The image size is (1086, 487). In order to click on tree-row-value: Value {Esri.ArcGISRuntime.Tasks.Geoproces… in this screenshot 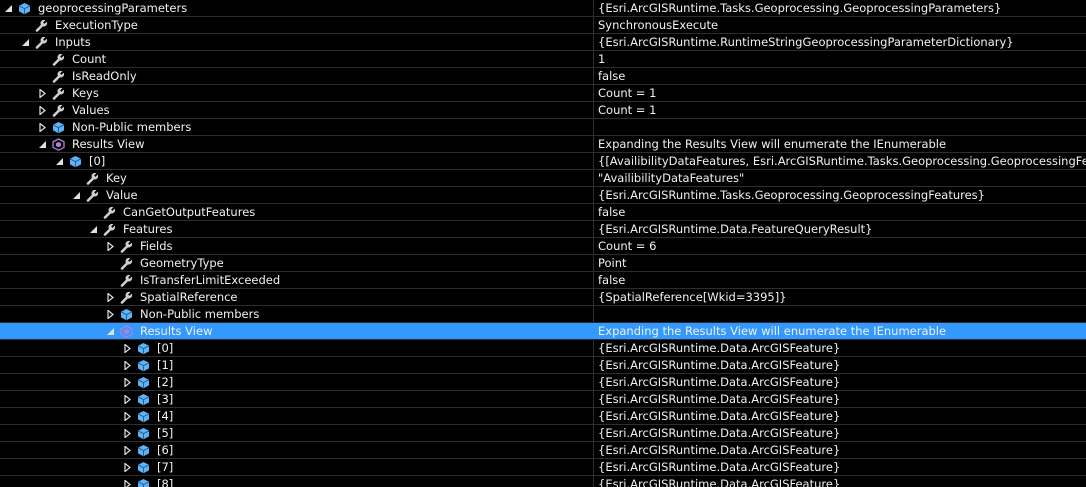, I will do `click(543, 195)`.